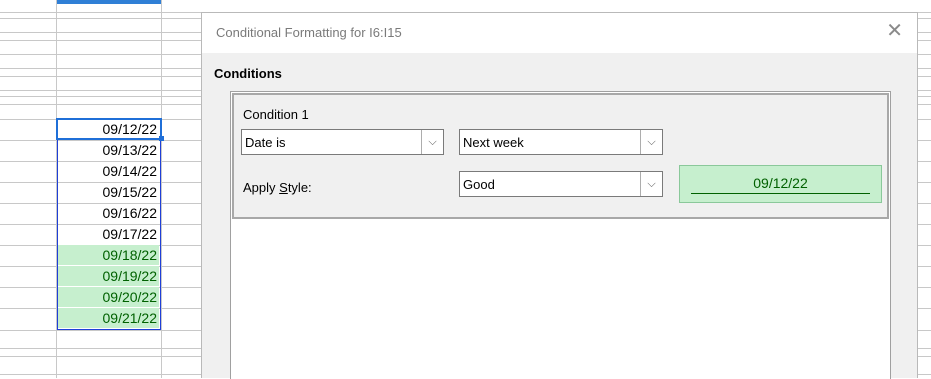 This screenshot has height=379, width=931. I want to click on date-condition-value: Next week, so click(493, 142).